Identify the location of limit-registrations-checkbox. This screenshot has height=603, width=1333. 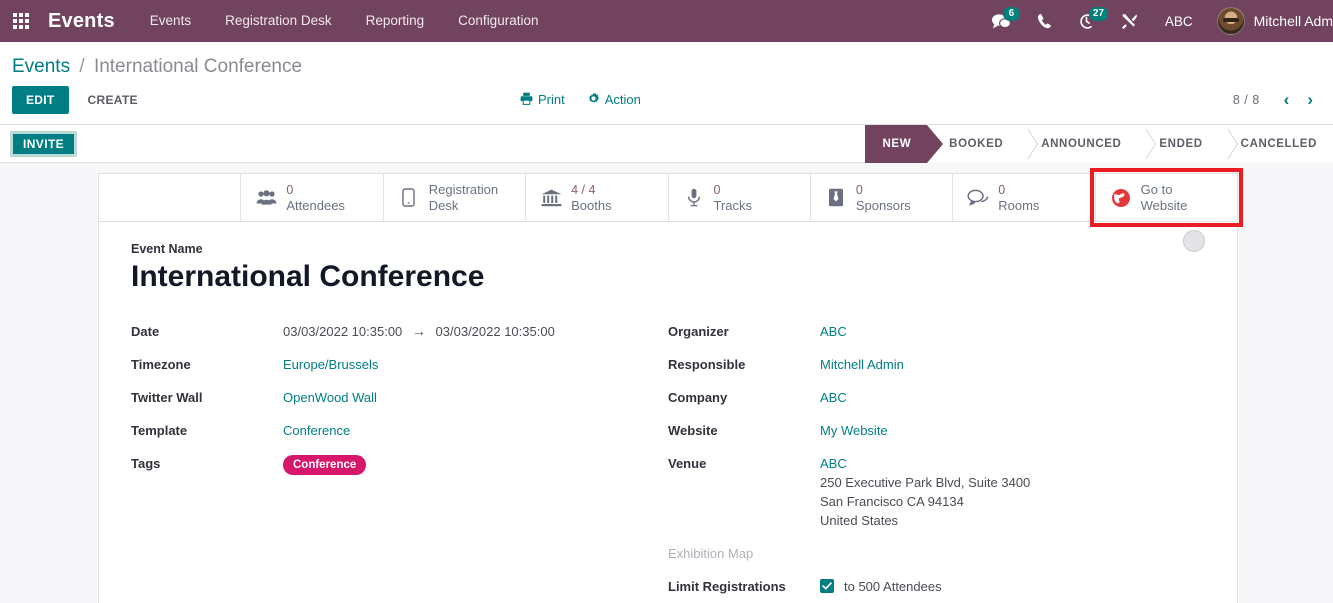
(827, 586).